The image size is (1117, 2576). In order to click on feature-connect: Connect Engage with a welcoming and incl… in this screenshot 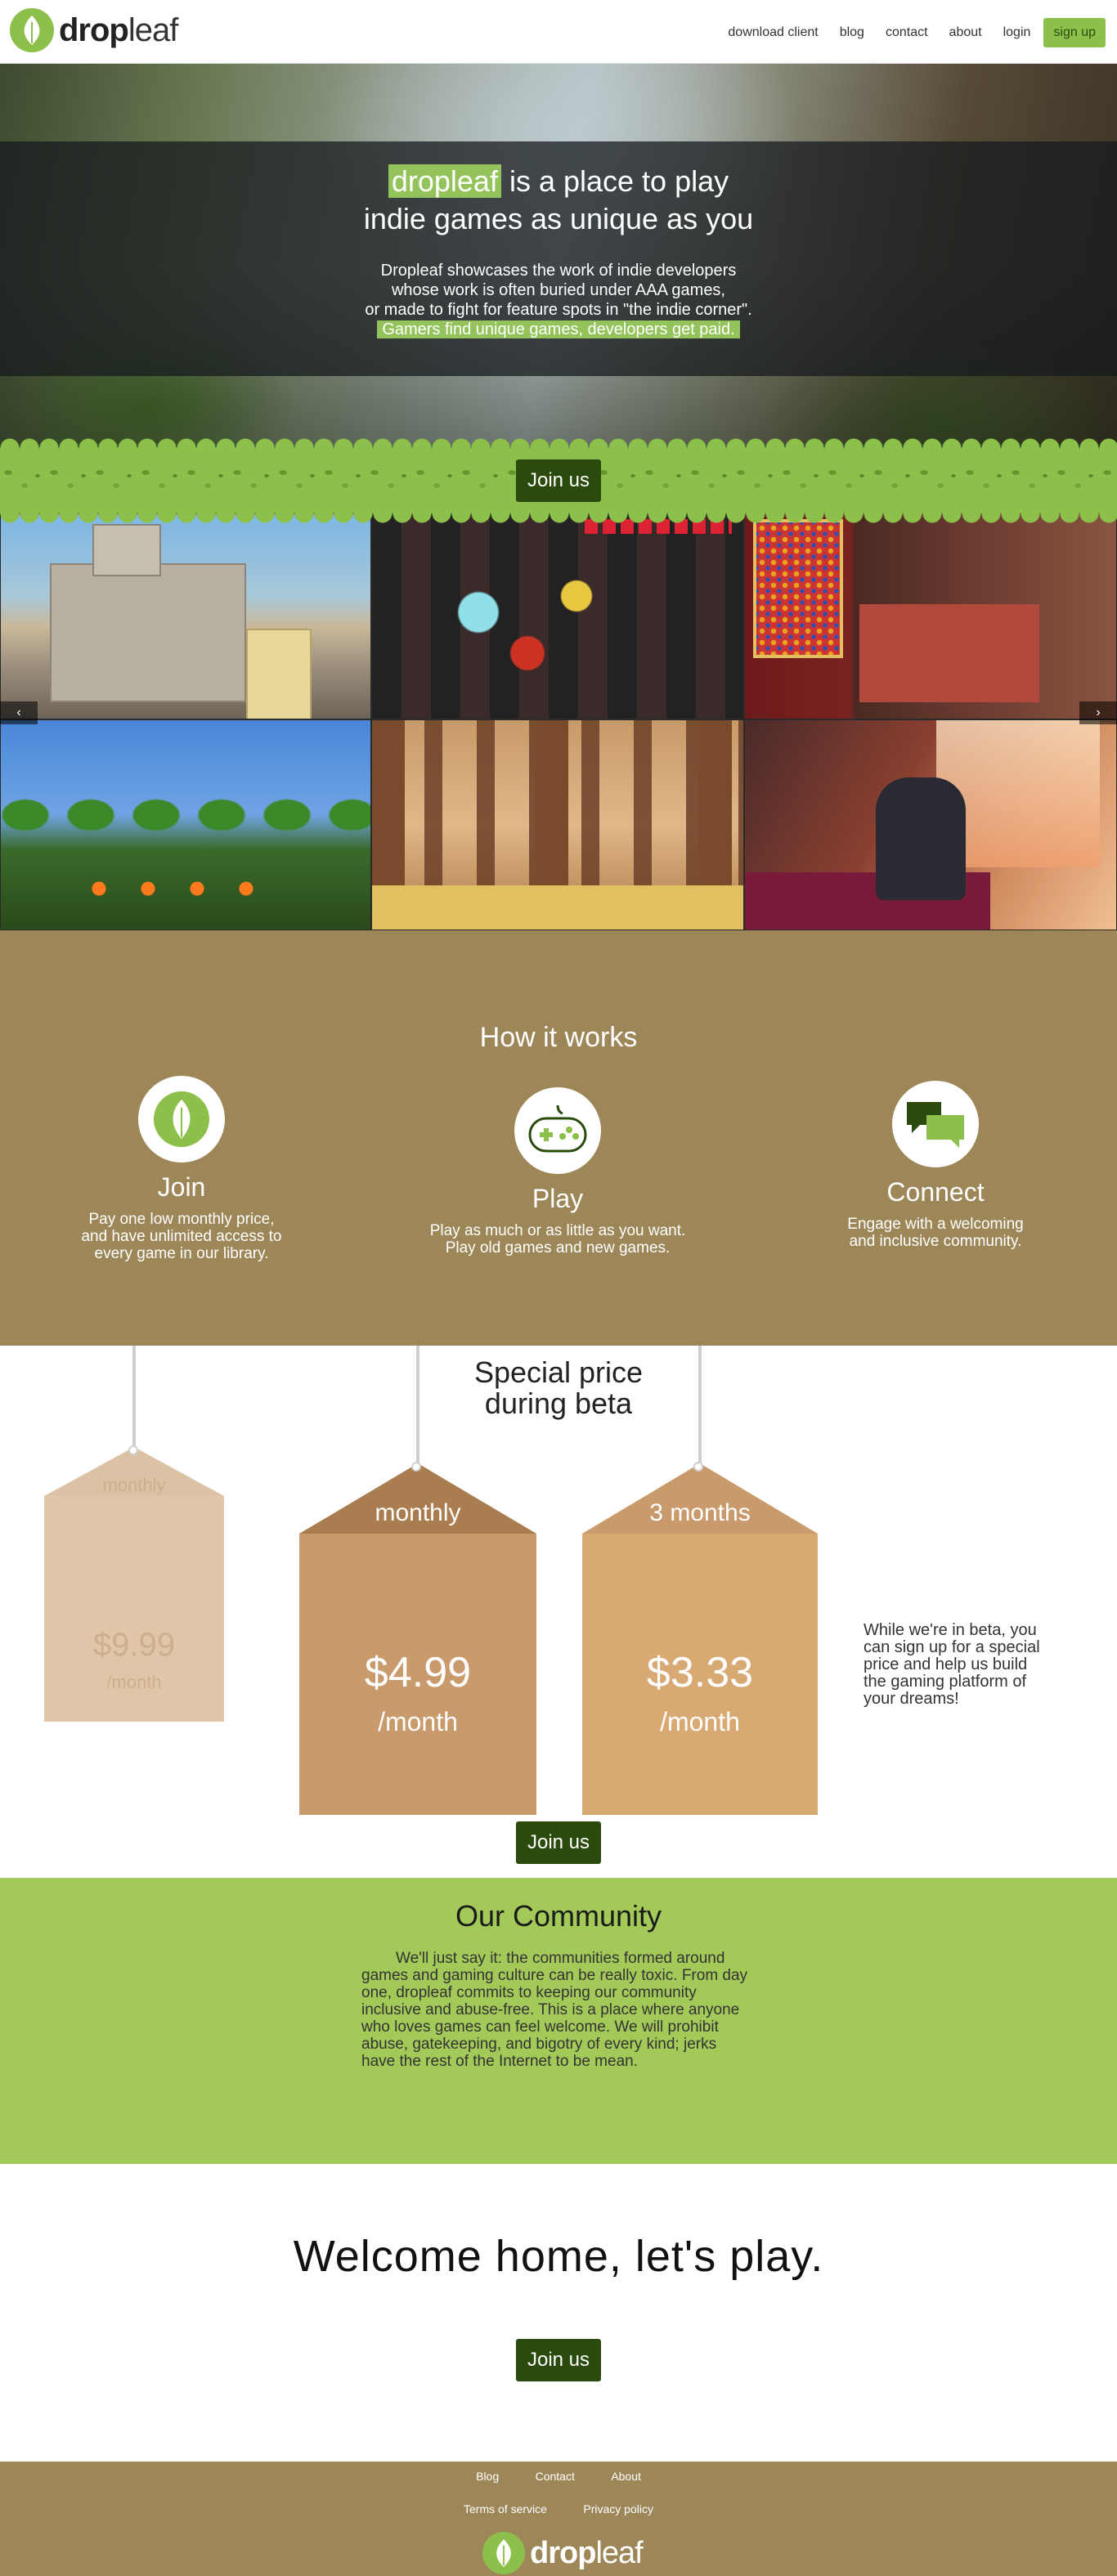, I will do `click(936, 1165)`.